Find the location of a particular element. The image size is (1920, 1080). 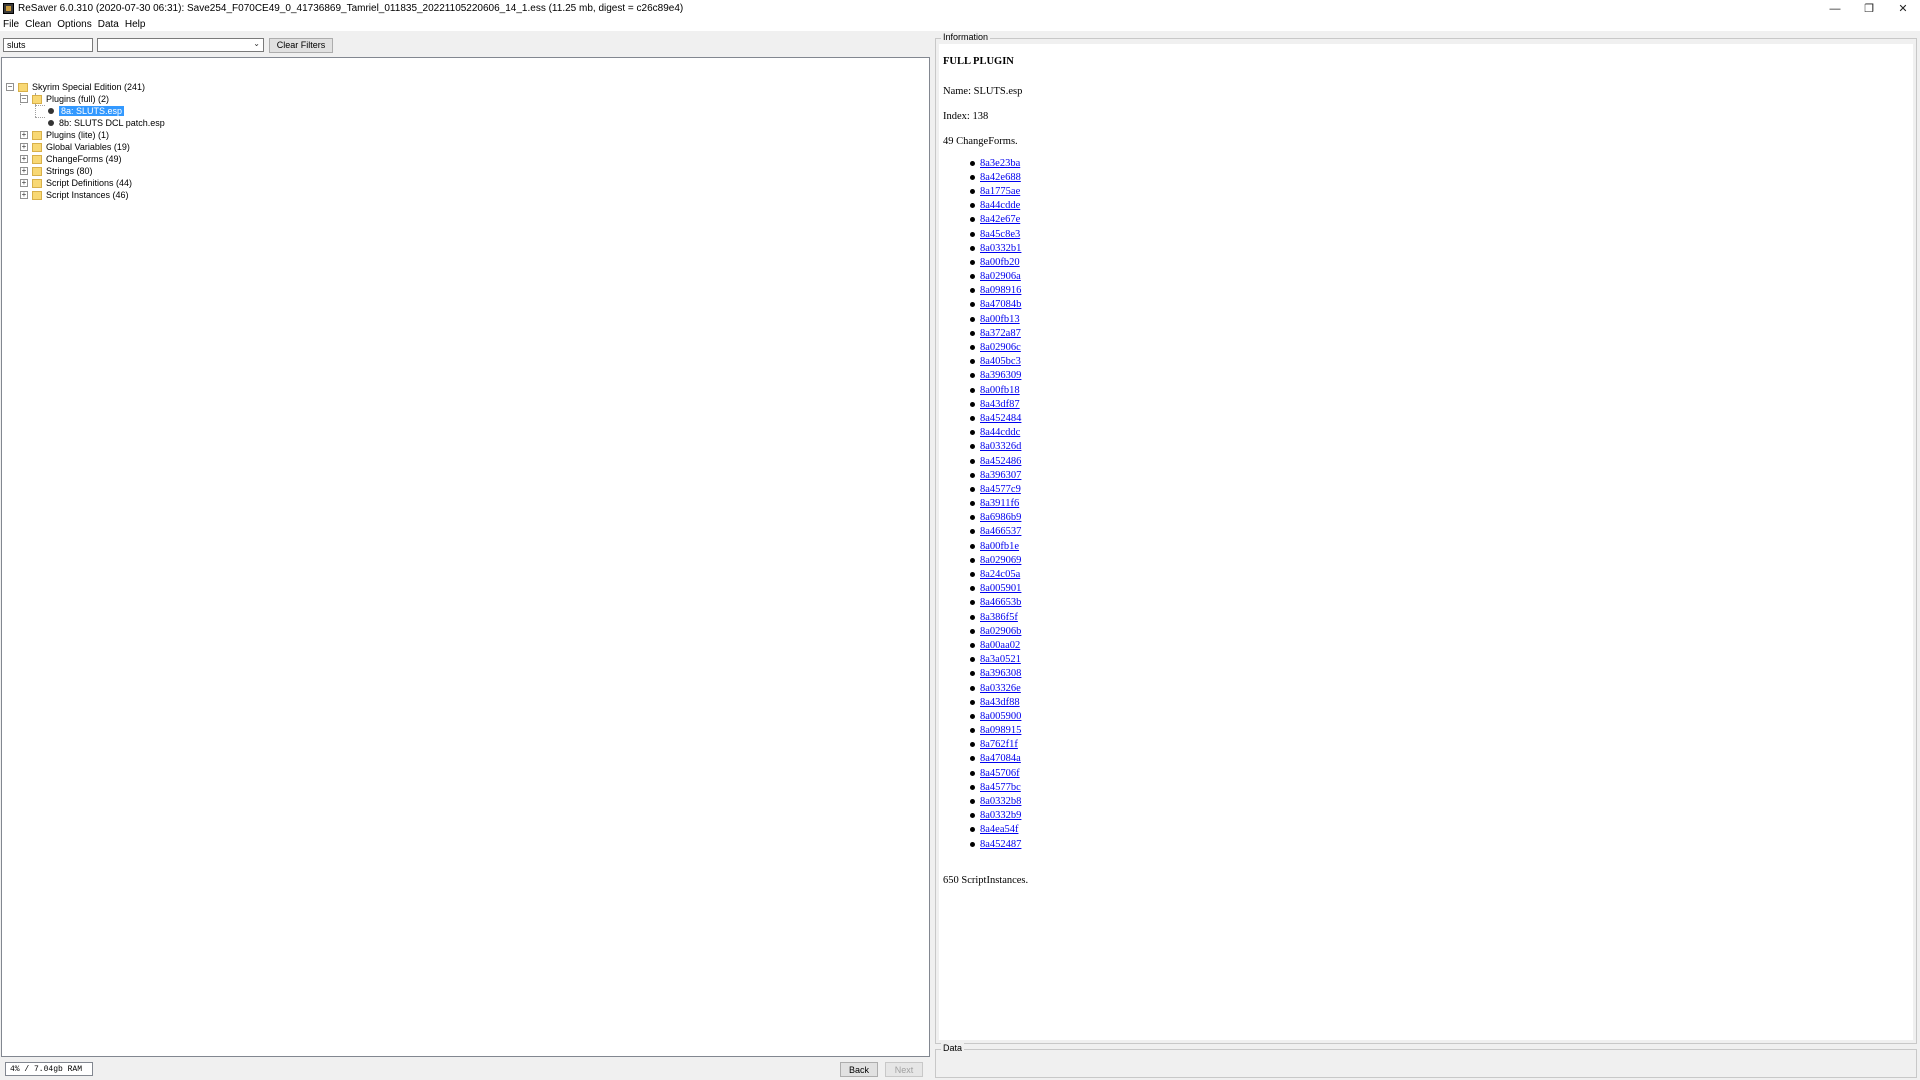

changeform-link: 8a029069 is located at coordinates (1000, 560).